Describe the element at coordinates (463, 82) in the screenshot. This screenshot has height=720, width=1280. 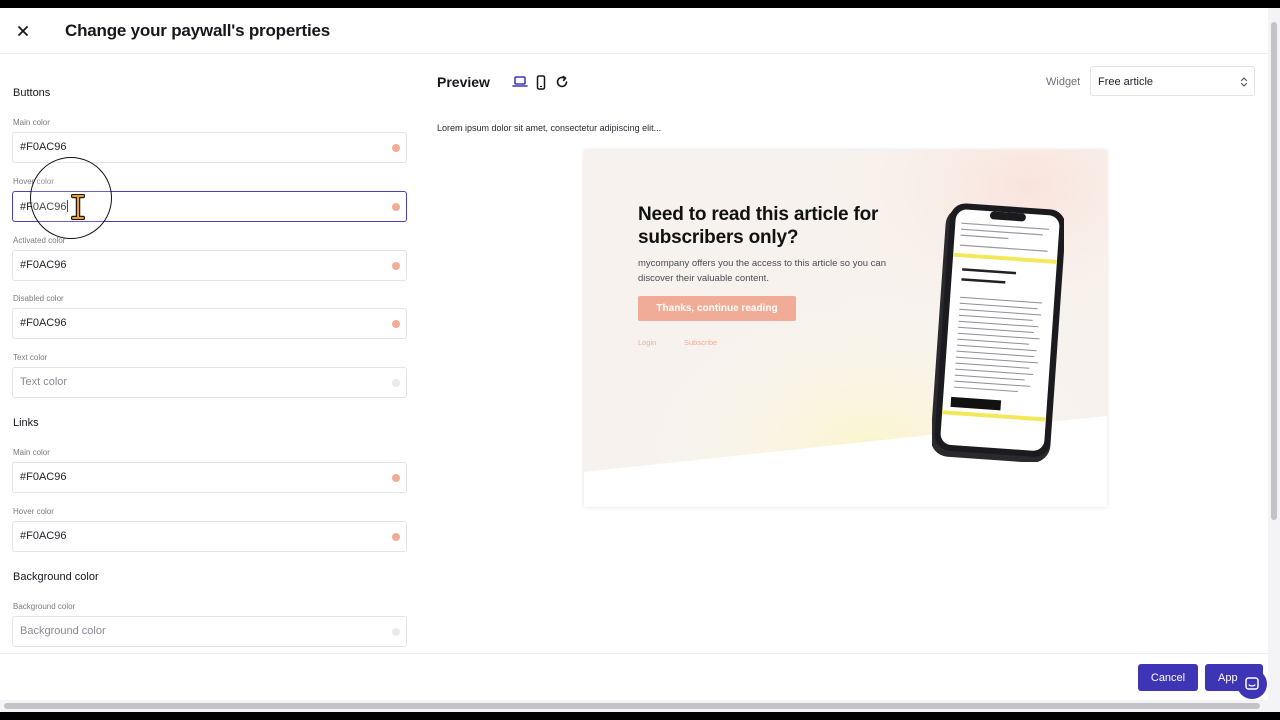
I see `preview-title: Preview` at that location.